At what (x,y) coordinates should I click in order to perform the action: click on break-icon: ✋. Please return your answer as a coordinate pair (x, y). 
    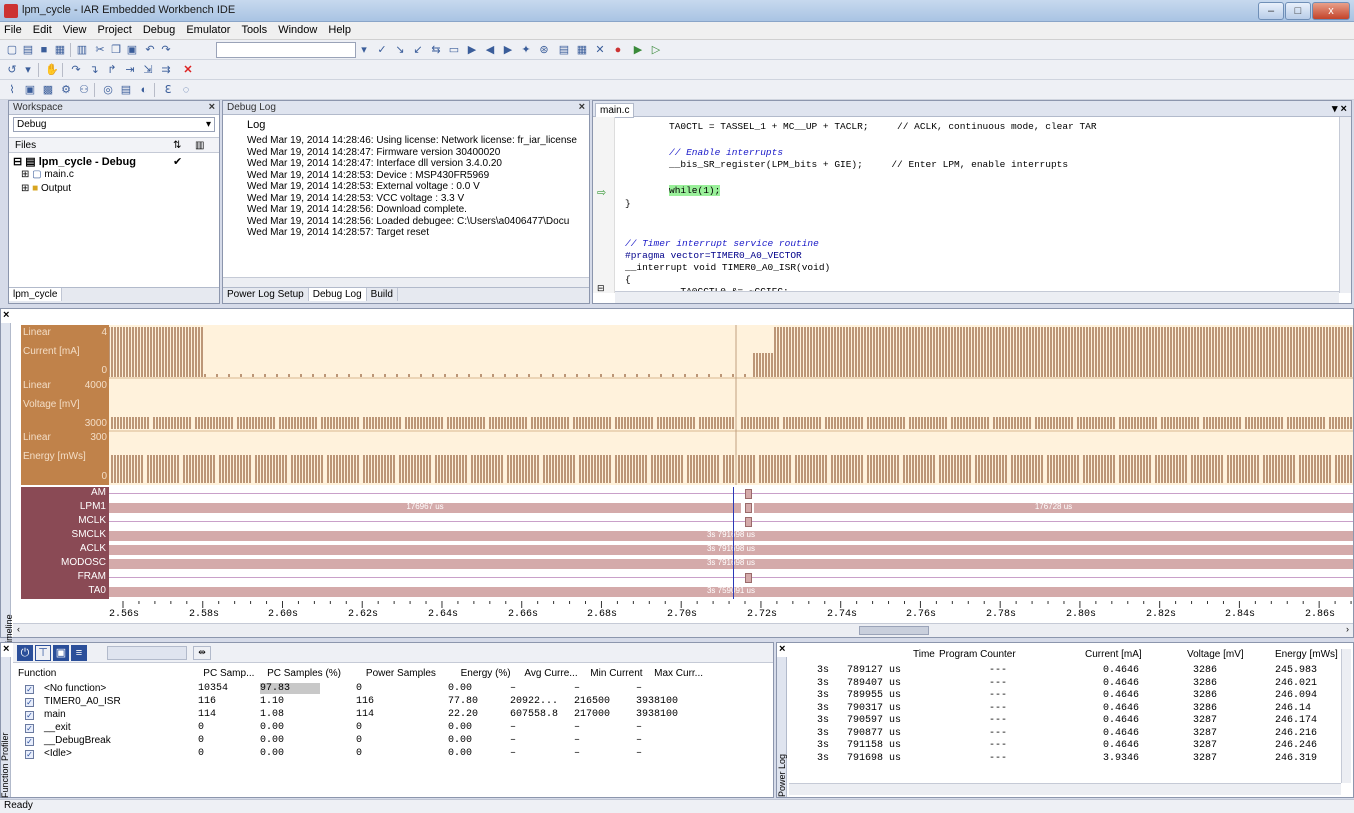
    Looking at the image, I should click on (52, 70).